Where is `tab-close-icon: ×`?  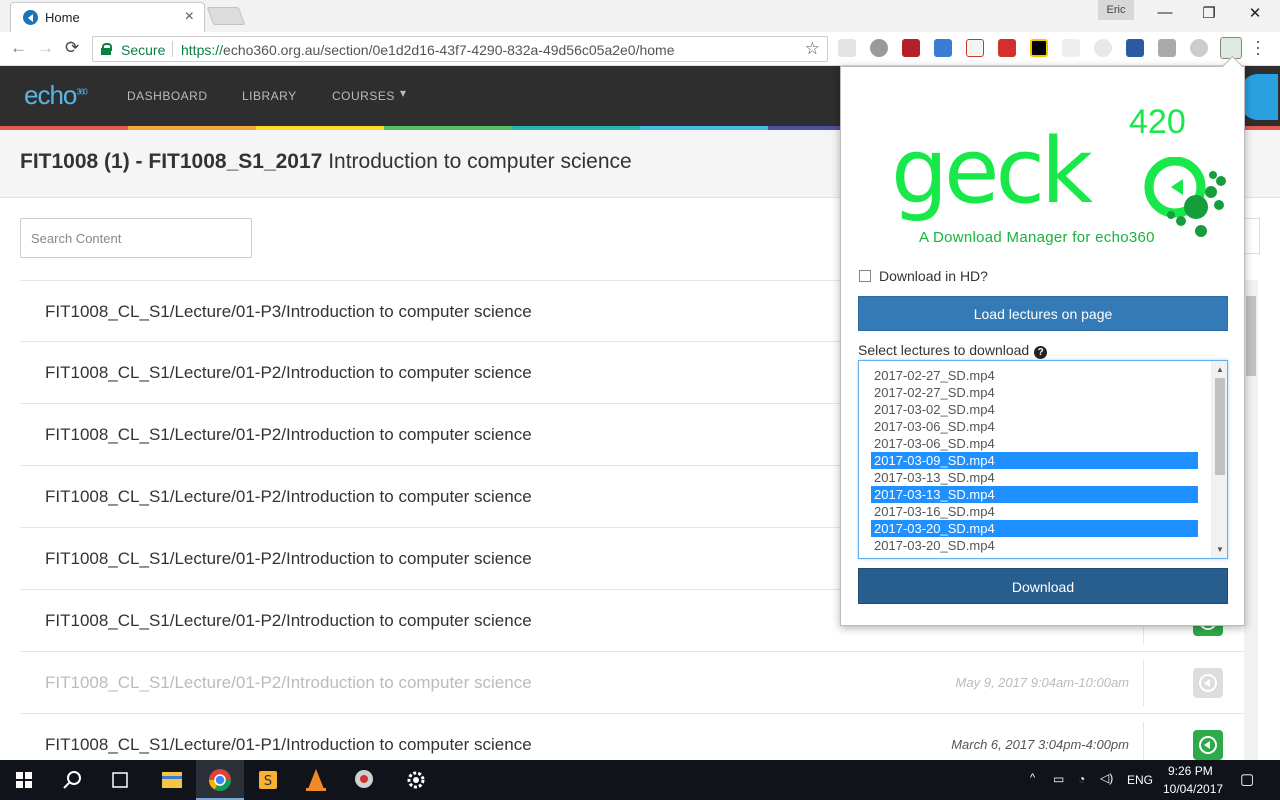
tab-close-icon: × is located at coordinates (189, 17).